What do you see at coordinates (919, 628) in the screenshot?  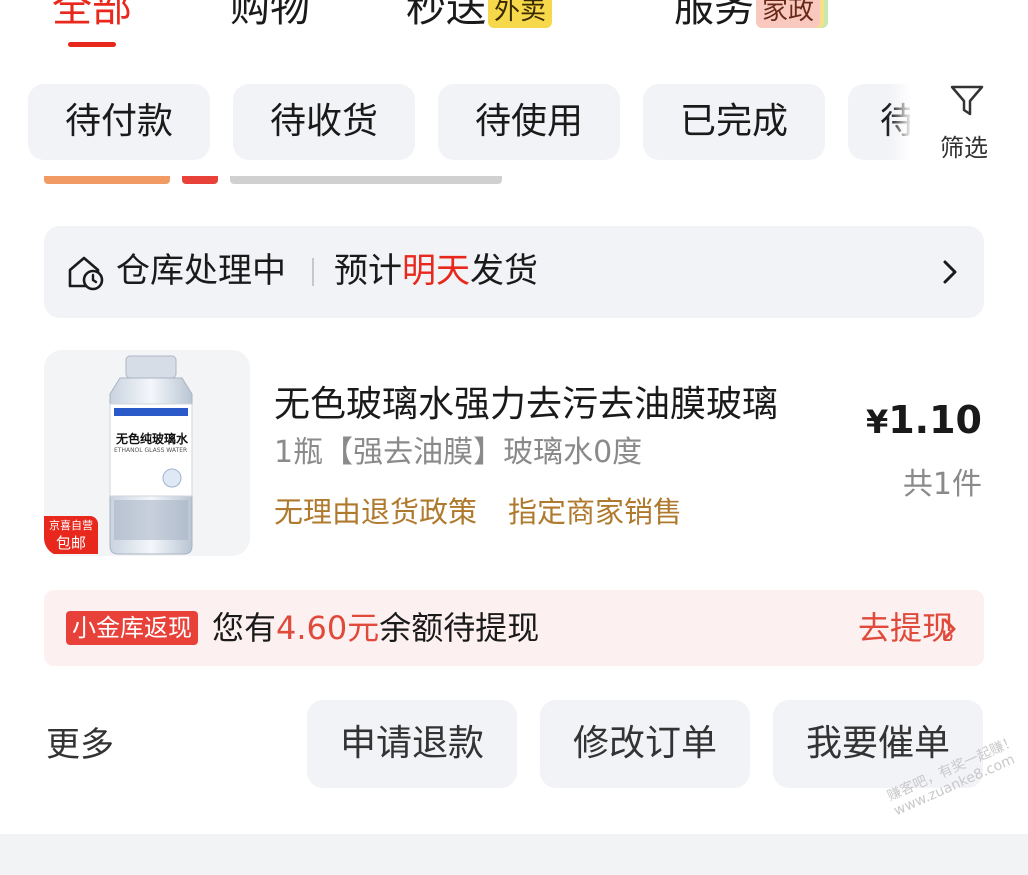 I see `withdraw-link: 去提现` at bounding box center [919, 628].